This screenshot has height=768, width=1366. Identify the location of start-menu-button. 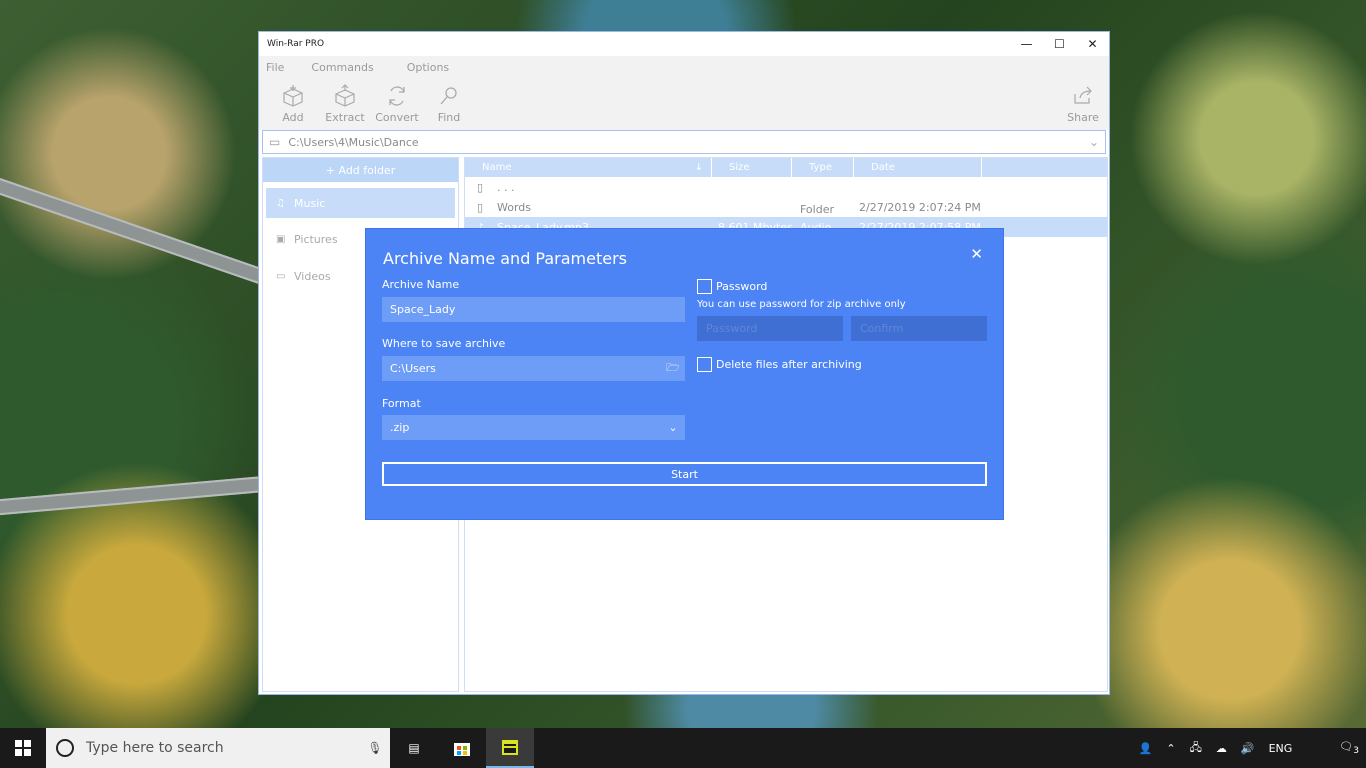
(23, 748).